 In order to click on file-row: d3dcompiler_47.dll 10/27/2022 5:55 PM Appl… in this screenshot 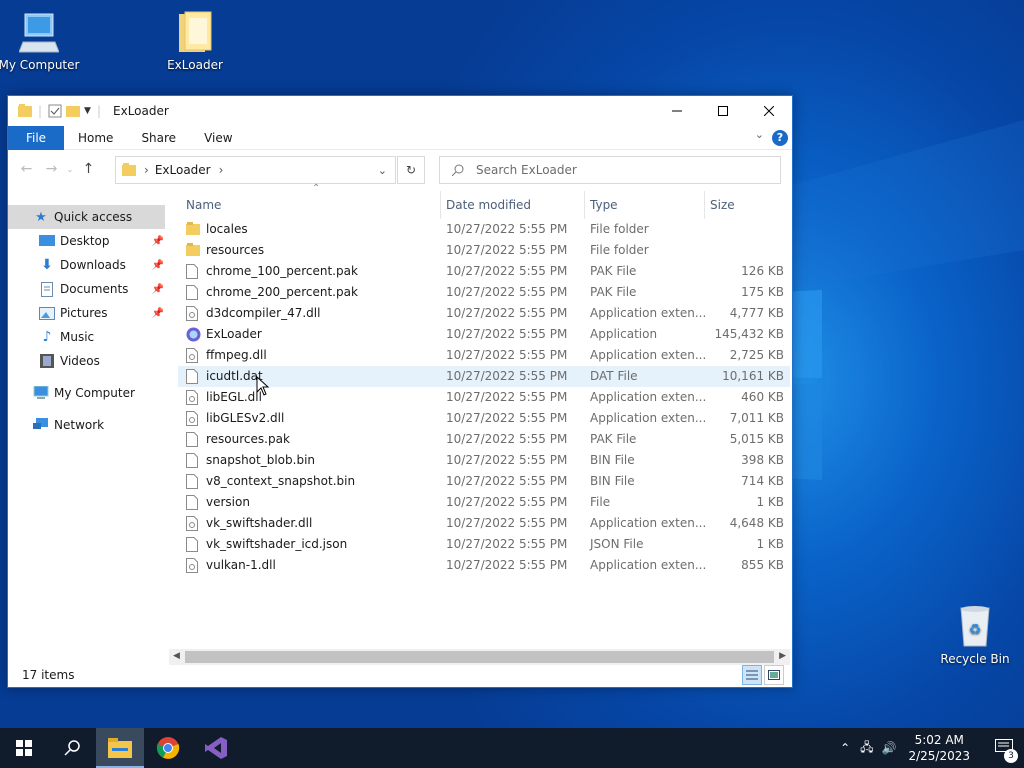, I will do `click(484, 313)`.